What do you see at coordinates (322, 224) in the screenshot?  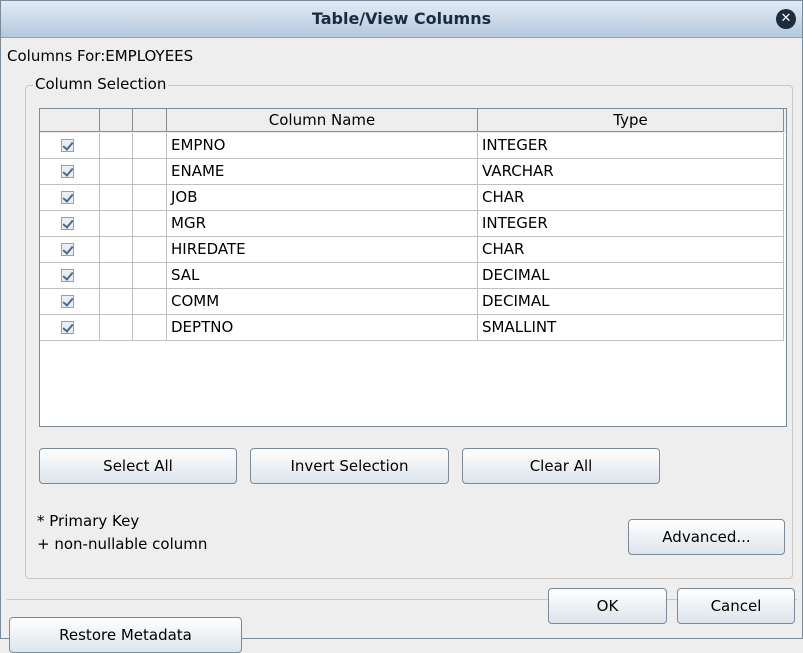 I see `column-name-cell: MGR` at bounding box center [322, 224].